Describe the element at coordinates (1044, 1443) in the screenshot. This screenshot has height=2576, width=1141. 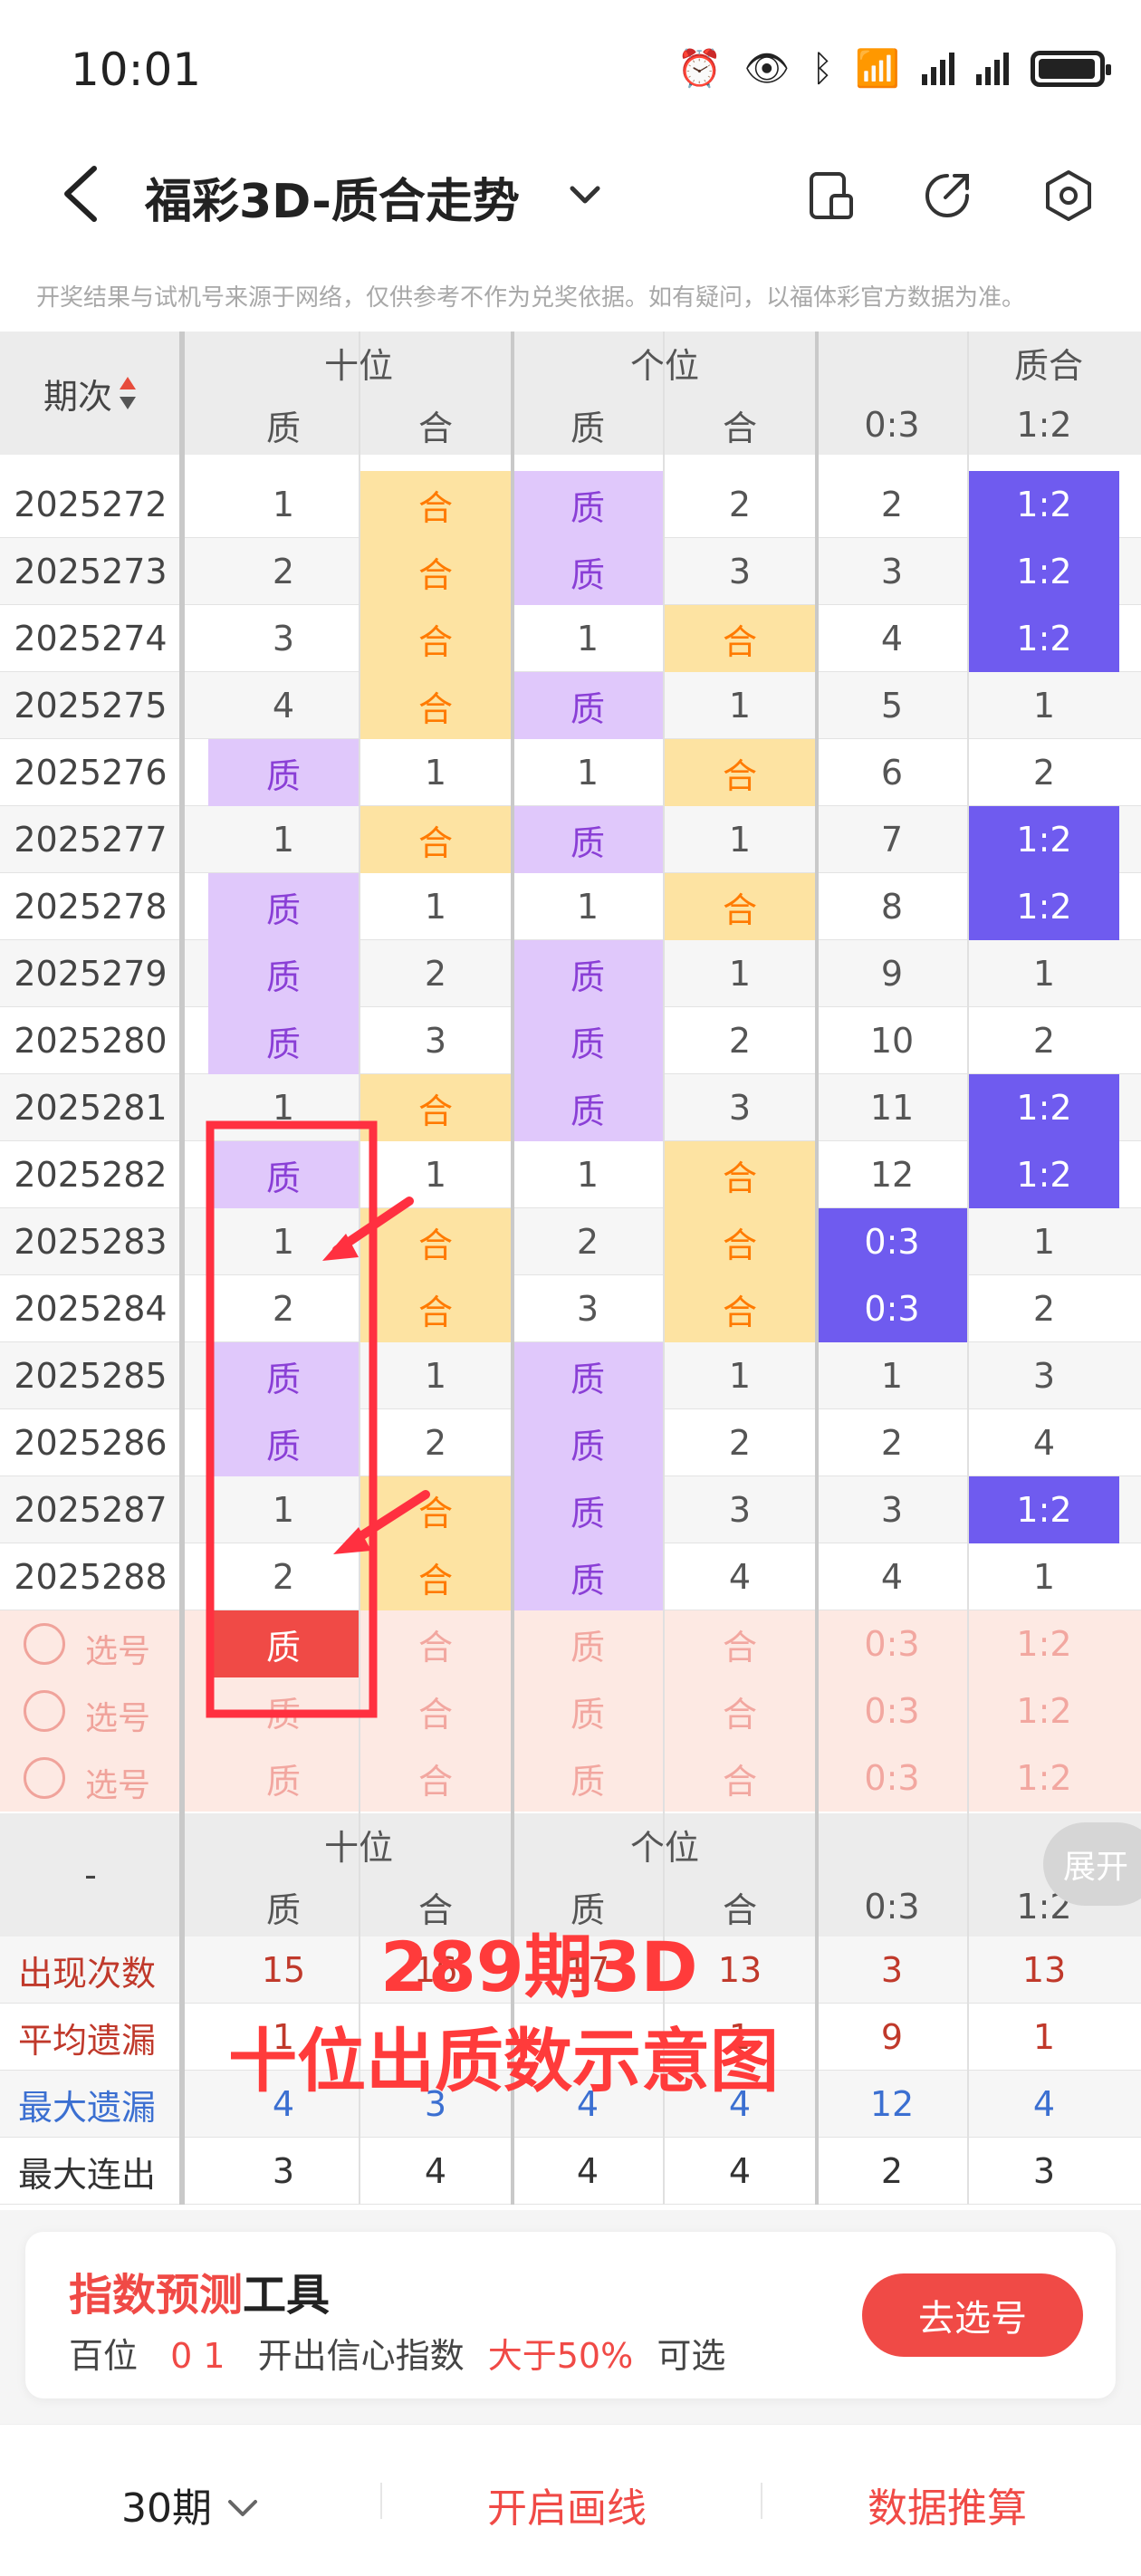
I see `table-cell: 4` at that location.